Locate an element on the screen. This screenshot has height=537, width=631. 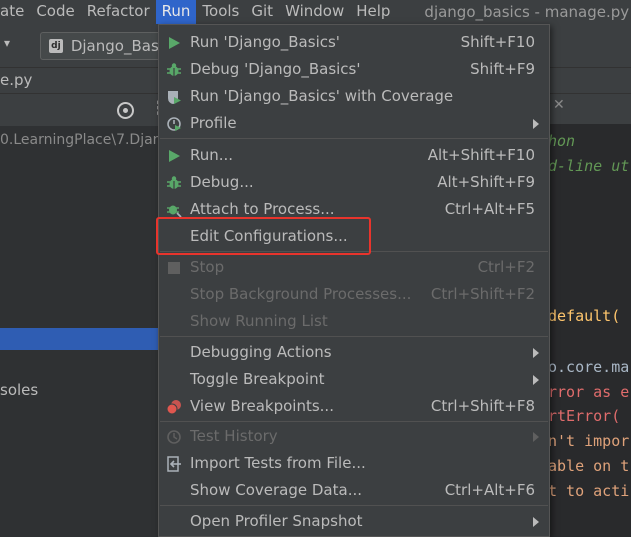
menu-item-test-history: Test History is located at coordinates (354, 436).